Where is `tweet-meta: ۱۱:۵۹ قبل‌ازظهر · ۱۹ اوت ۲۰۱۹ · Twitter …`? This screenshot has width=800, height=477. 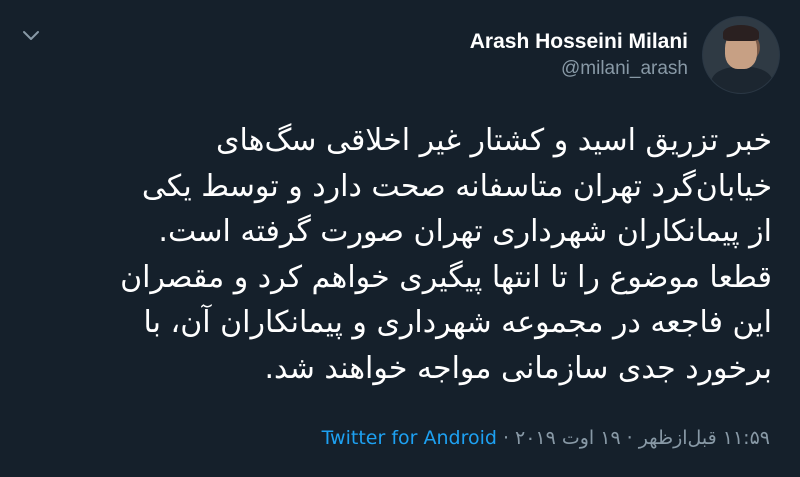 tweet-meta: ۱۱:۵۹ قبل‌ازظهر · ۱۹ اوت ۲۰۱۹ · Twitter … is located at coordinates (546, 438).